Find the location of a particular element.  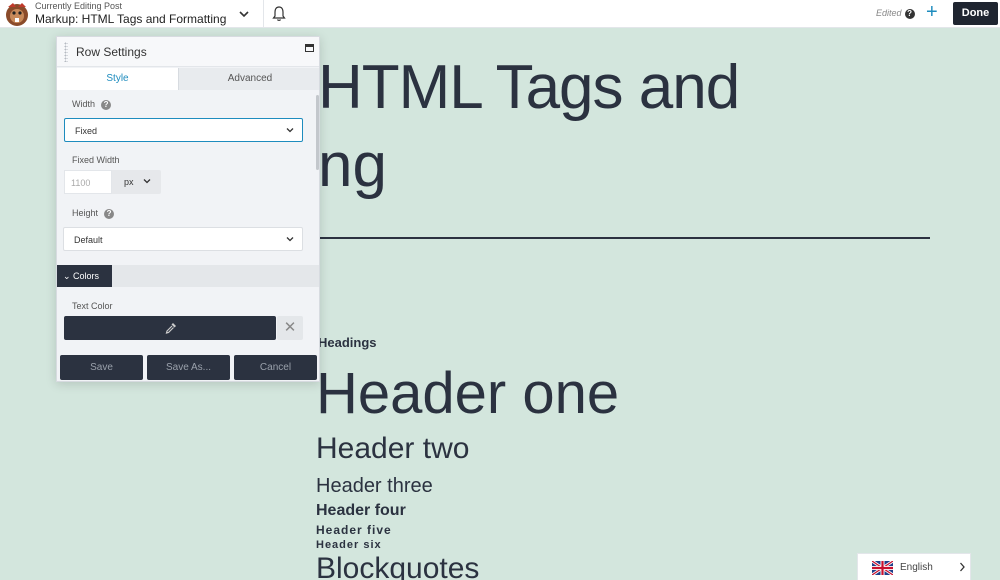

width-label: Width is located at coordinates (84, 104).